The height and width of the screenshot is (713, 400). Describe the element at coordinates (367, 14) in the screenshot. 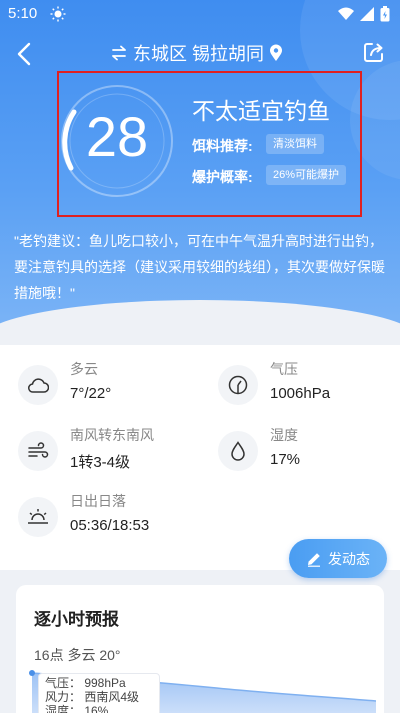

I see `signal-icon` at that location.